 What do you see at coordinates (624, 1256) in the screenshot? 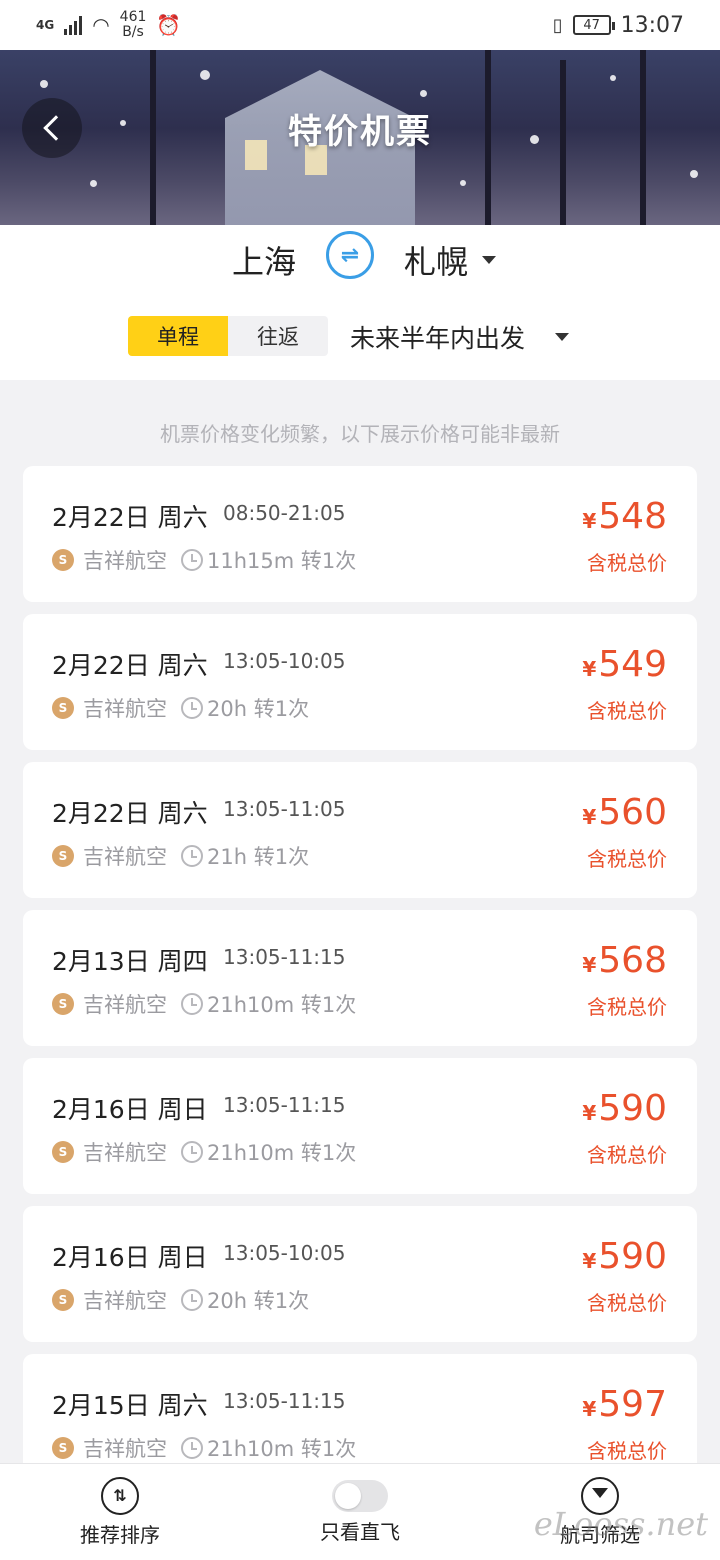
I see `flight-price: ¥590` at bounding box center [624, 1256].